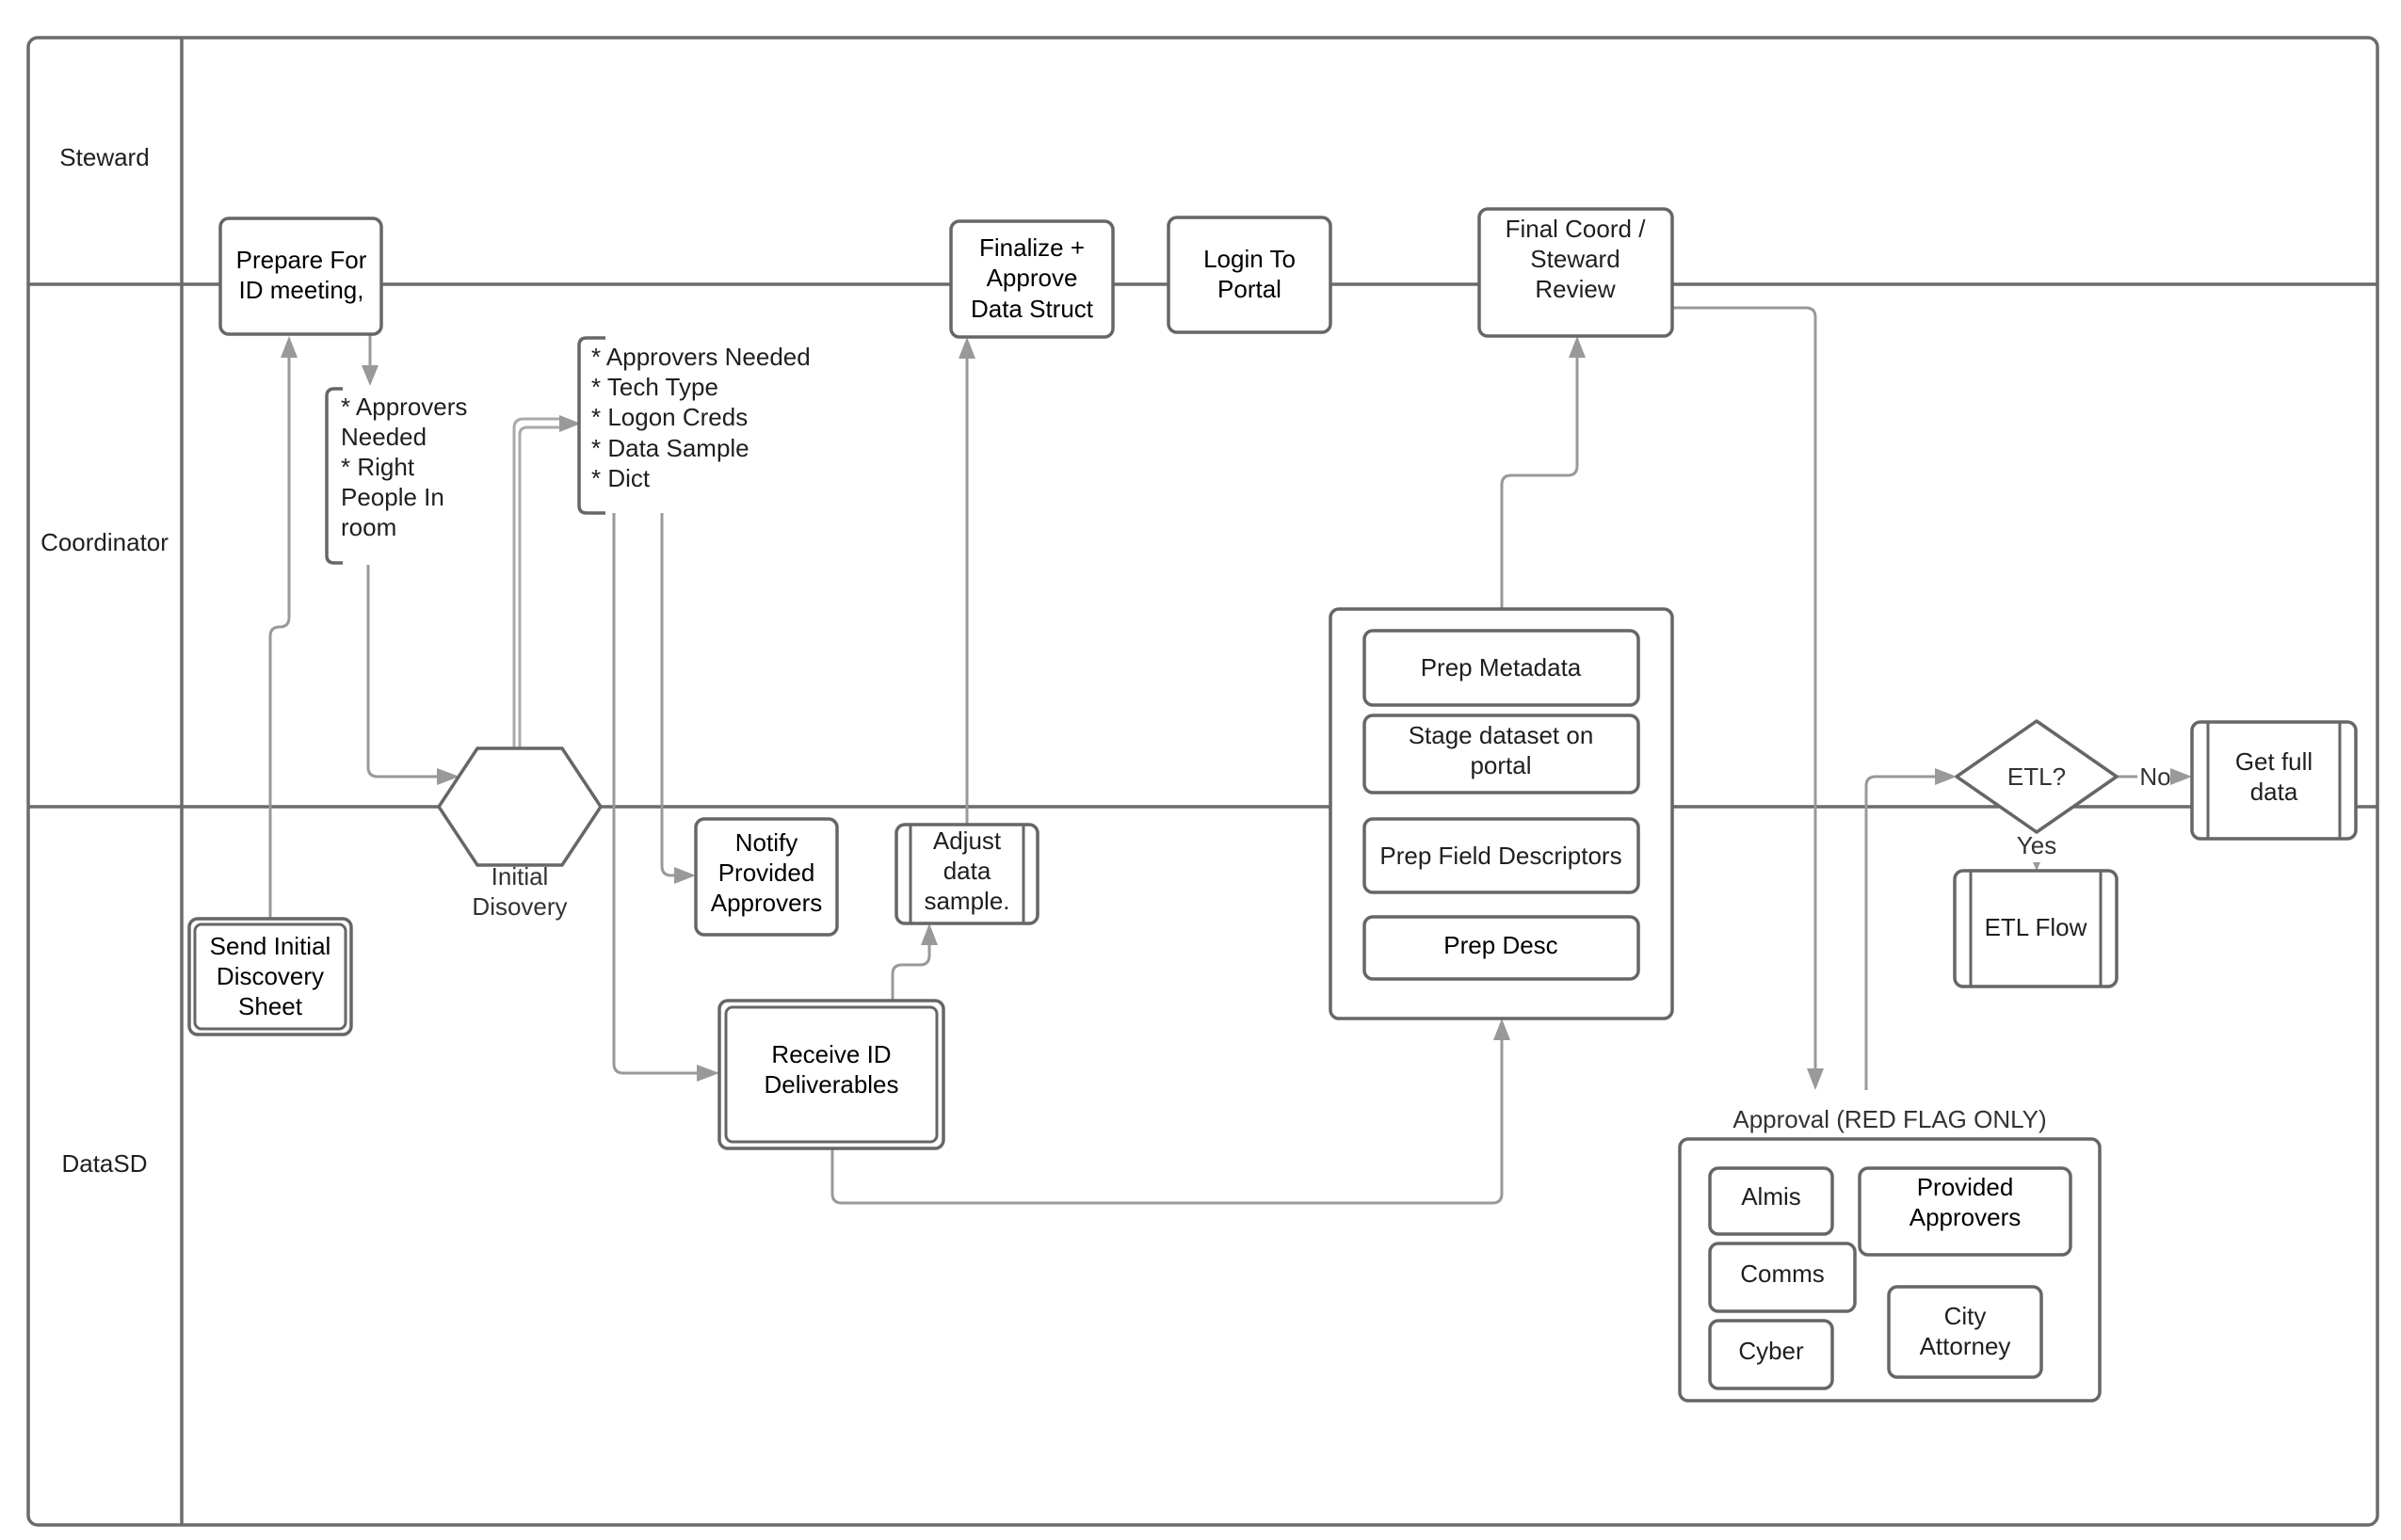 The image size is (2401, 1540). I want to click on connector-note-to-discovery, so click(403, 671).